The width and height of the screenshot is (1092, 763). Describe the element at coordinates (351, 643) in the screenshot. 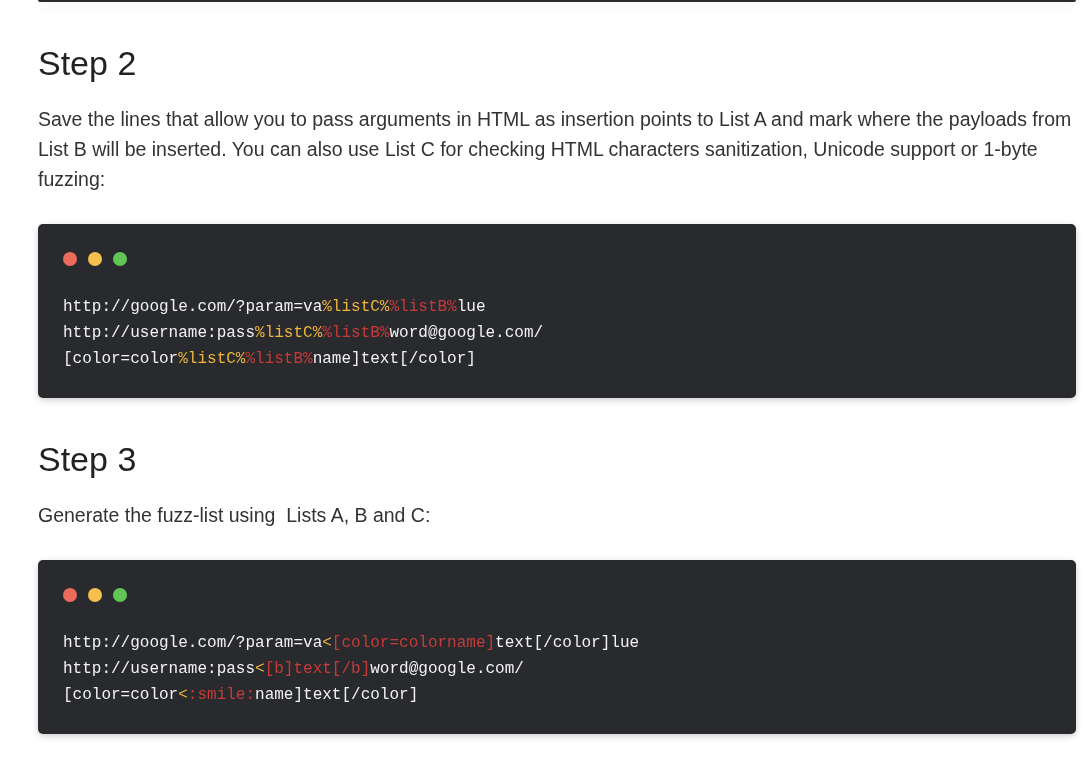

I see `code-line: http://google.com/?param=va<[color=colorname]text[/color]lue` at that location.